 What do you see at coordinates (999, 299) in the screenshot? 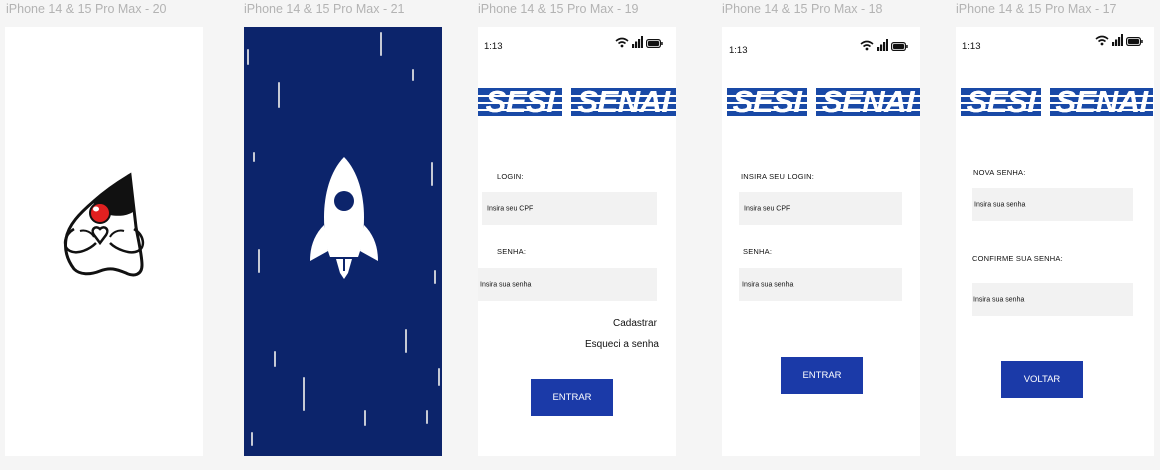
I see `confirm-password-placeholder: Insira sua senha` at bounding box center [999, 299].